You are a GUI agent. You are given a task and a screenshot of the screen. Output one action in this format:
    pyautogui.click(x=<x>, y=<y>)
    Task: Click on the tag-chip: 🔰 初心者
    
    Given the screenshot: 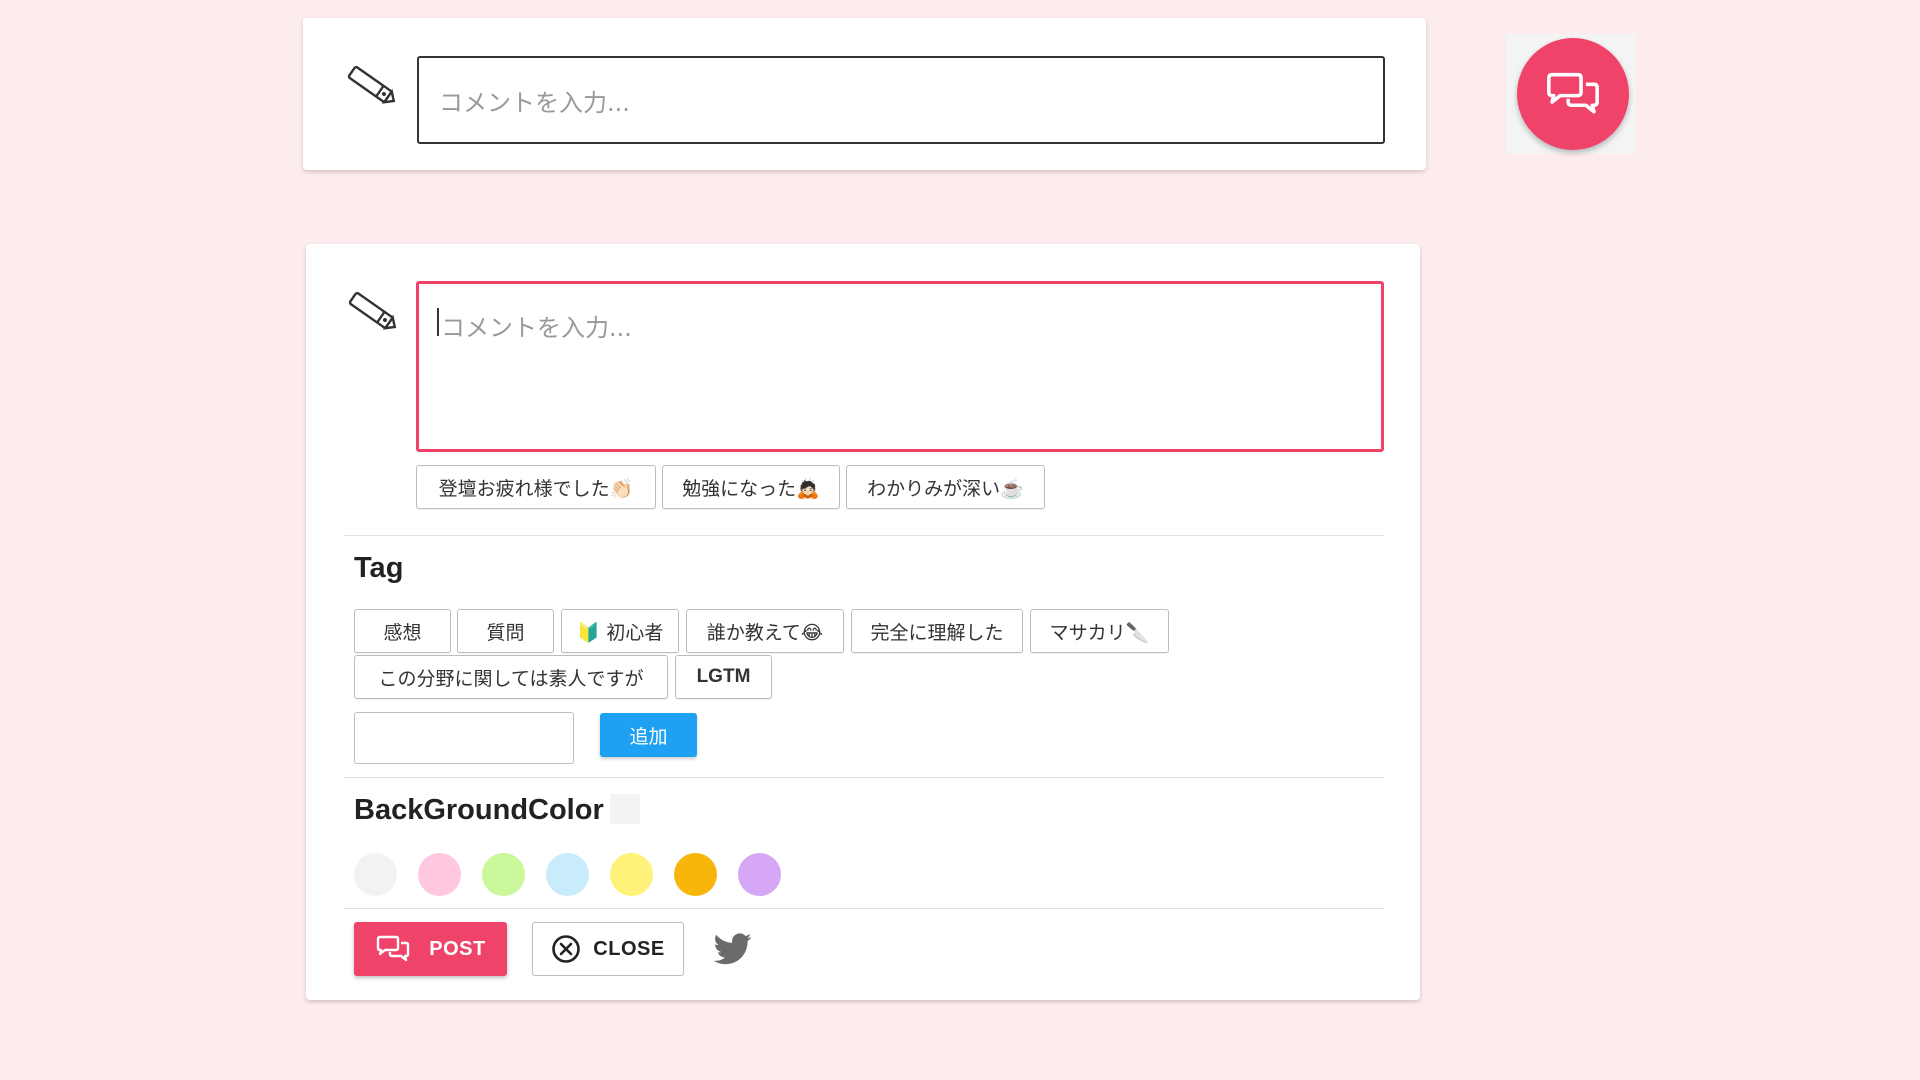 What is the action you would take?
    pyautogui.click(x=620, y=631)
    